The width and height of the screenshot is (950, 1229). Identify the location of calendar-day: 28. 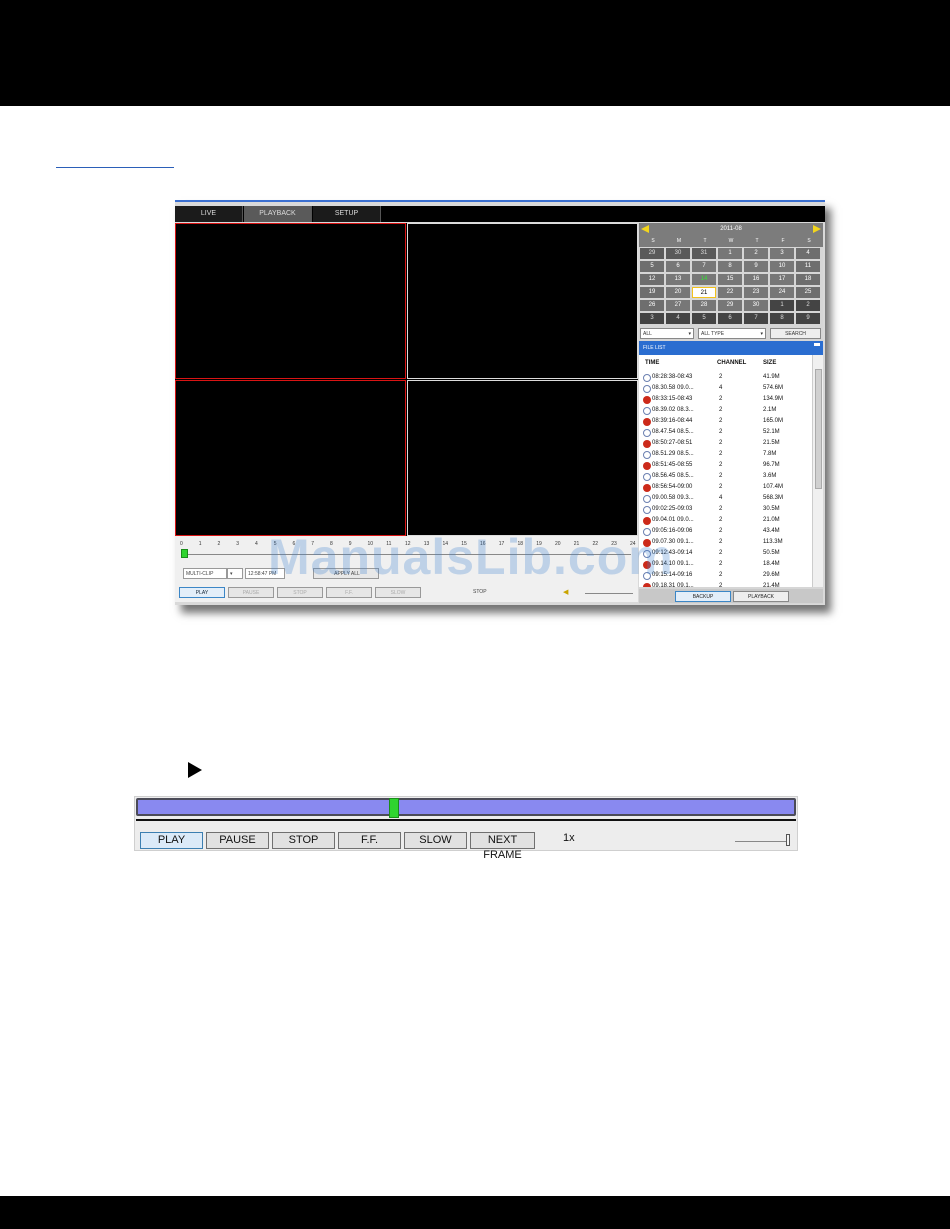
(704, 305).